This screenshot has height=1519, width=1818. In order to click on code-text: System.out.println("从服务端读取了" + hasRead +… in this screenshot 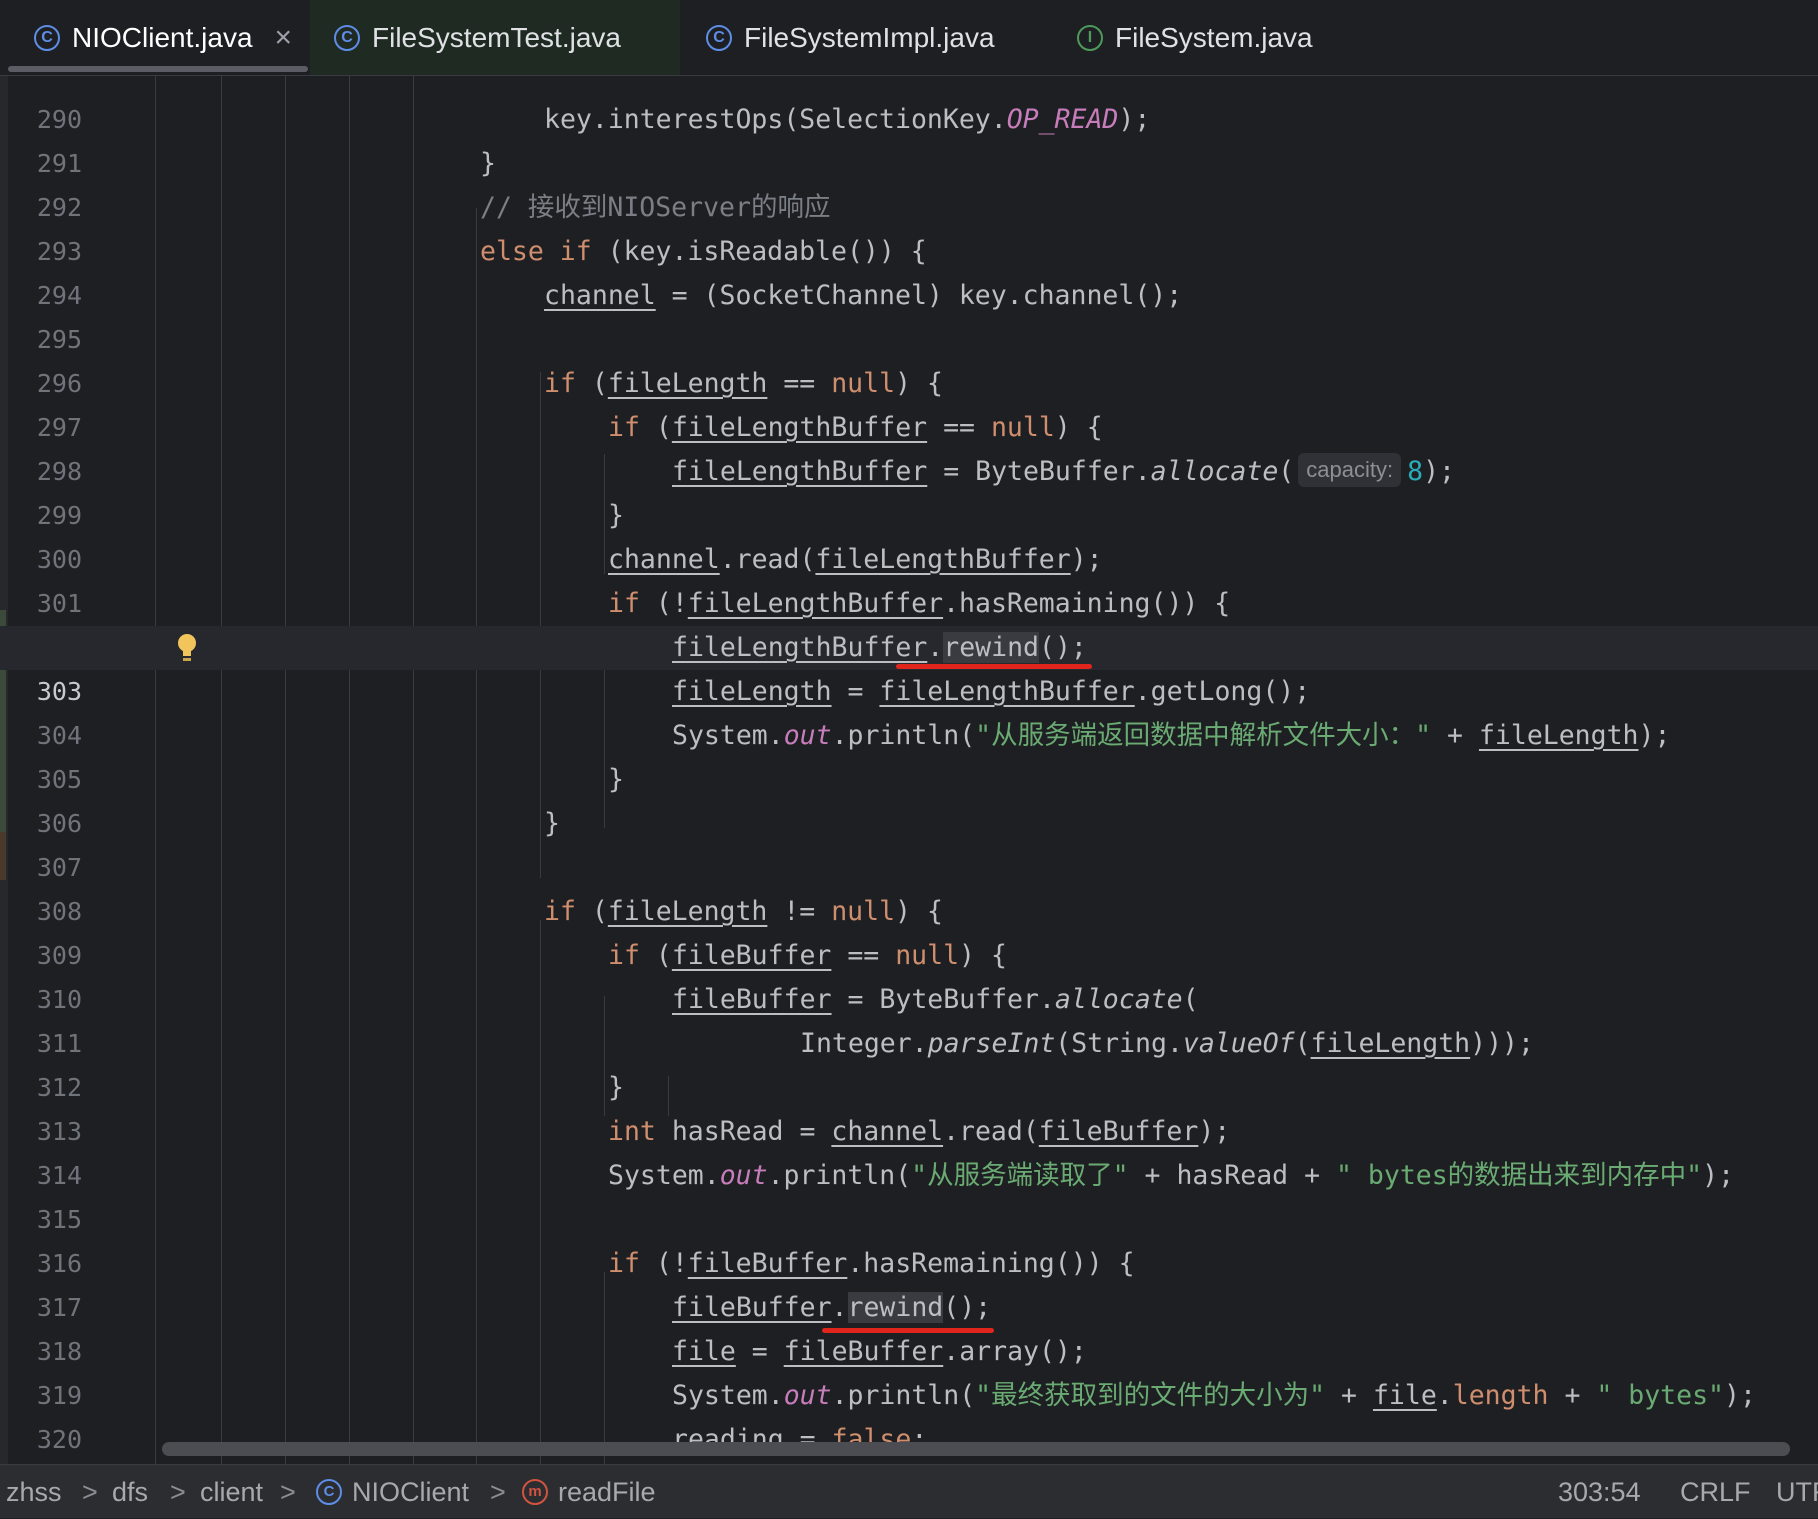, I will do `click(1171, 1175)`.